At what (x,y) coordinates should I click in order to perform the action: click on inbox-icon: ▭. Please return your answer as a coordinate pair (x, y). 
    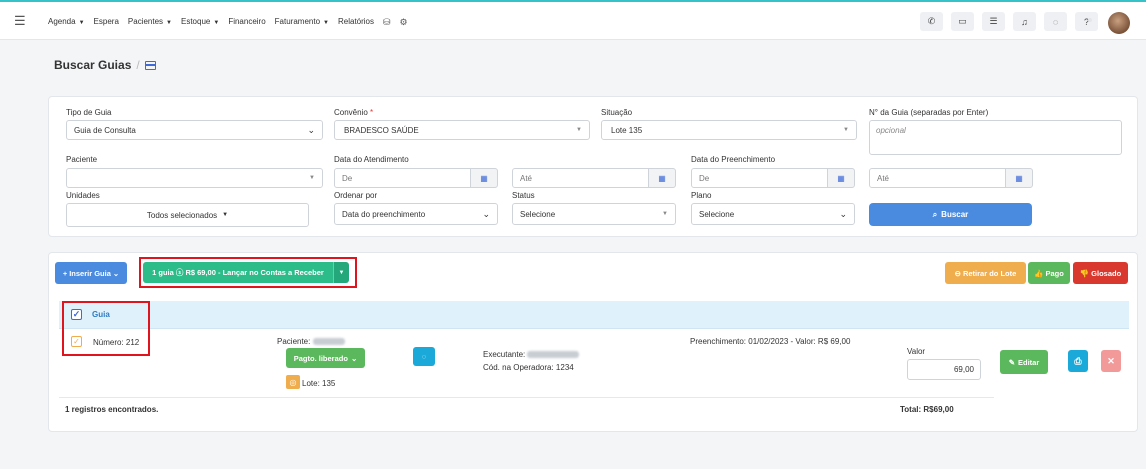
    Looking at the image, I should click on (962, 21).